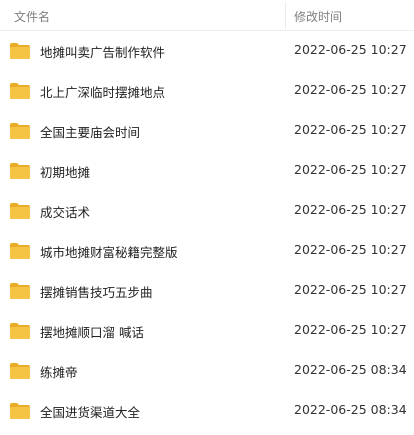 The width and height of the screenshot is (414, 435). Describe the element at coordinates (207, 15) in the screenshot. I see `column-header: 文件名 修改时间` at that location.